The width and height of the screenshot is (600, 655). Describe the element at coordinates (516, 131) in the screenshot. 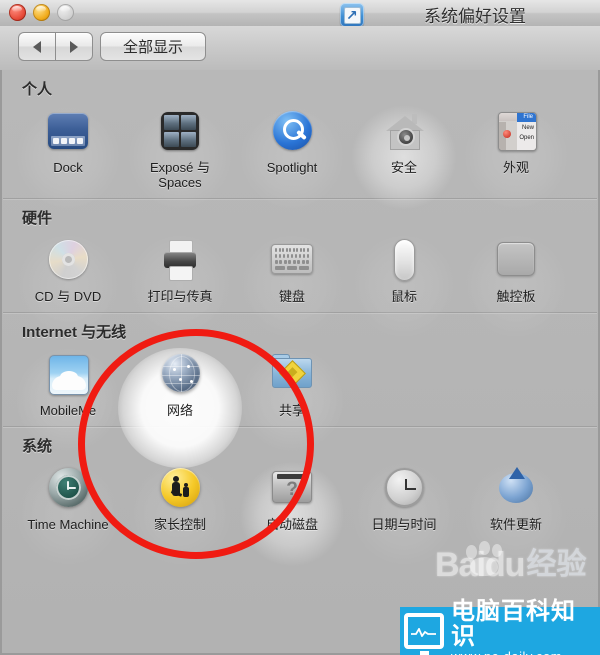

I see `appearance-icon: File New Open` at that location.